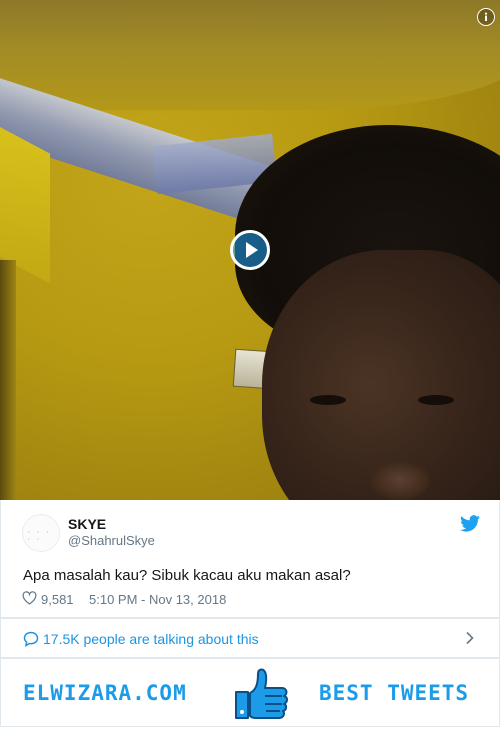 This screenshot has width=500, height=730. What do you see at coordinates (87, 524) in the screenshot?
I see `author-name: SKYE` at bounding box center [87, 524].